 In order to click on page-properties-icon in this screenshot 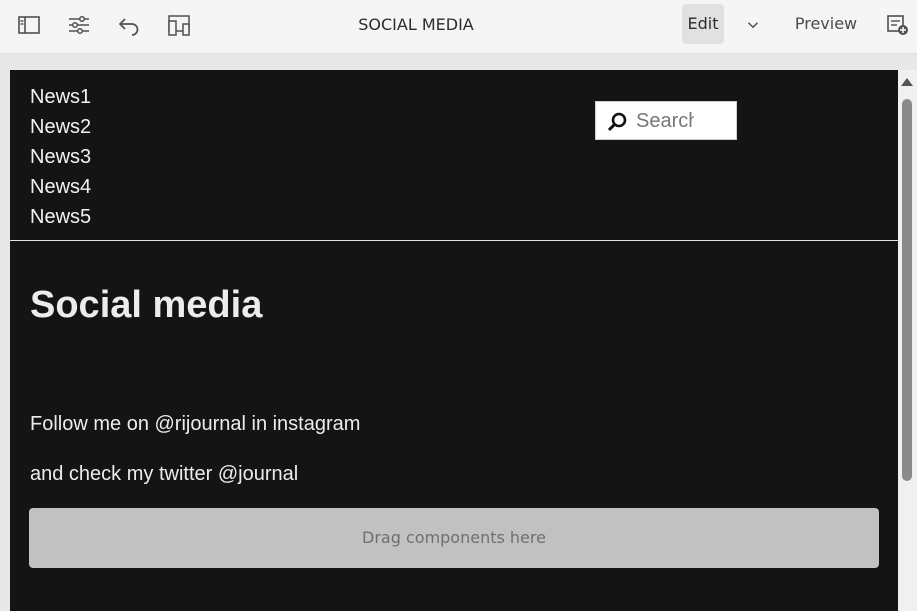, I will do `click(79, 25)`.